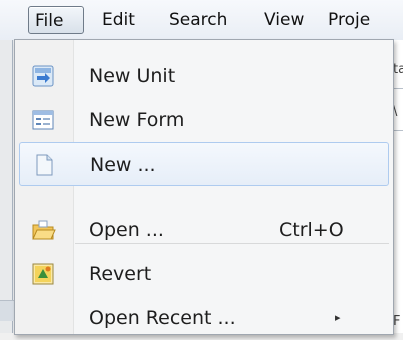 The height and width of the screenshot is (340, 403). Describe the element at coordinates (204, 76) in the screenshot. I see `menu-item-new-unit: New Unit` at that location.